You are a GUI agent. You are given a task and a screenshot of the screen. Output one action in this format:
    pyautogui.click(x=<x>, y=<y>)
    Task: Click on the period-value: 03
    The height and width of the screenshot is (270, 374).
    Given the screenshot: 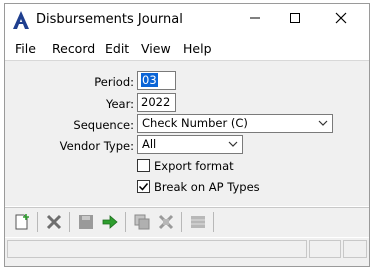 What is the action you would take?
    pyautogui.click(x=149, y=80)
    